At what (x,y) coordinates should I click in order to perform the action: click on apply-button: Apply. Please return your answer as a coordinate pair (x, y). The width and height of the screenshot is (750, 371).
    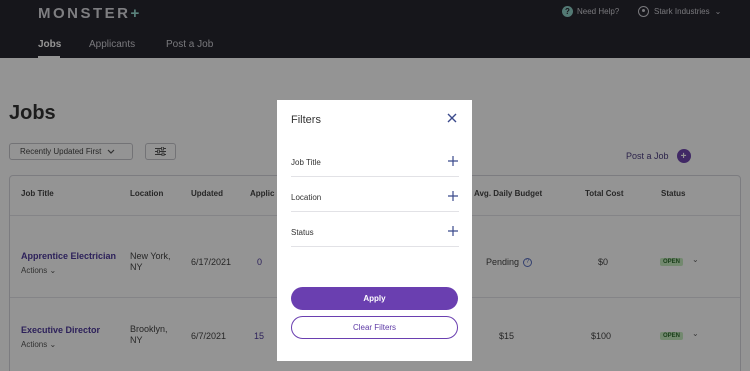
    Looking at the image, I should click on (374, 298).